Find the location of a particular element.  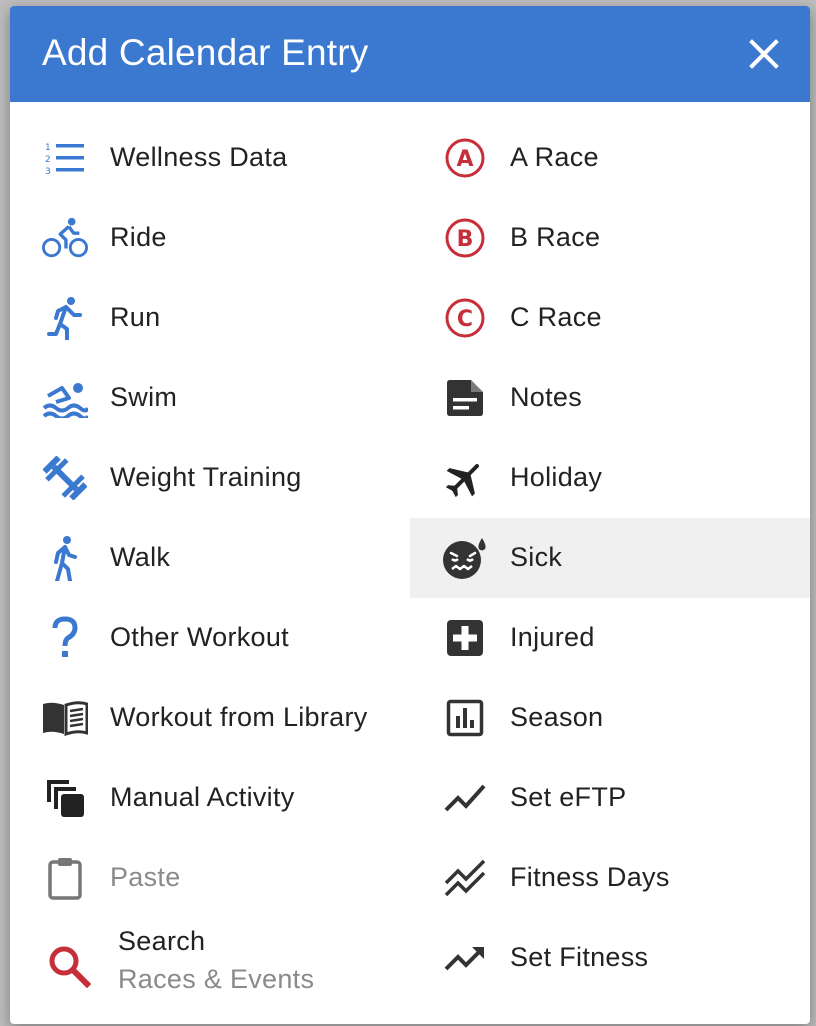

double-trend-icon is located at coordinates (465, 878).